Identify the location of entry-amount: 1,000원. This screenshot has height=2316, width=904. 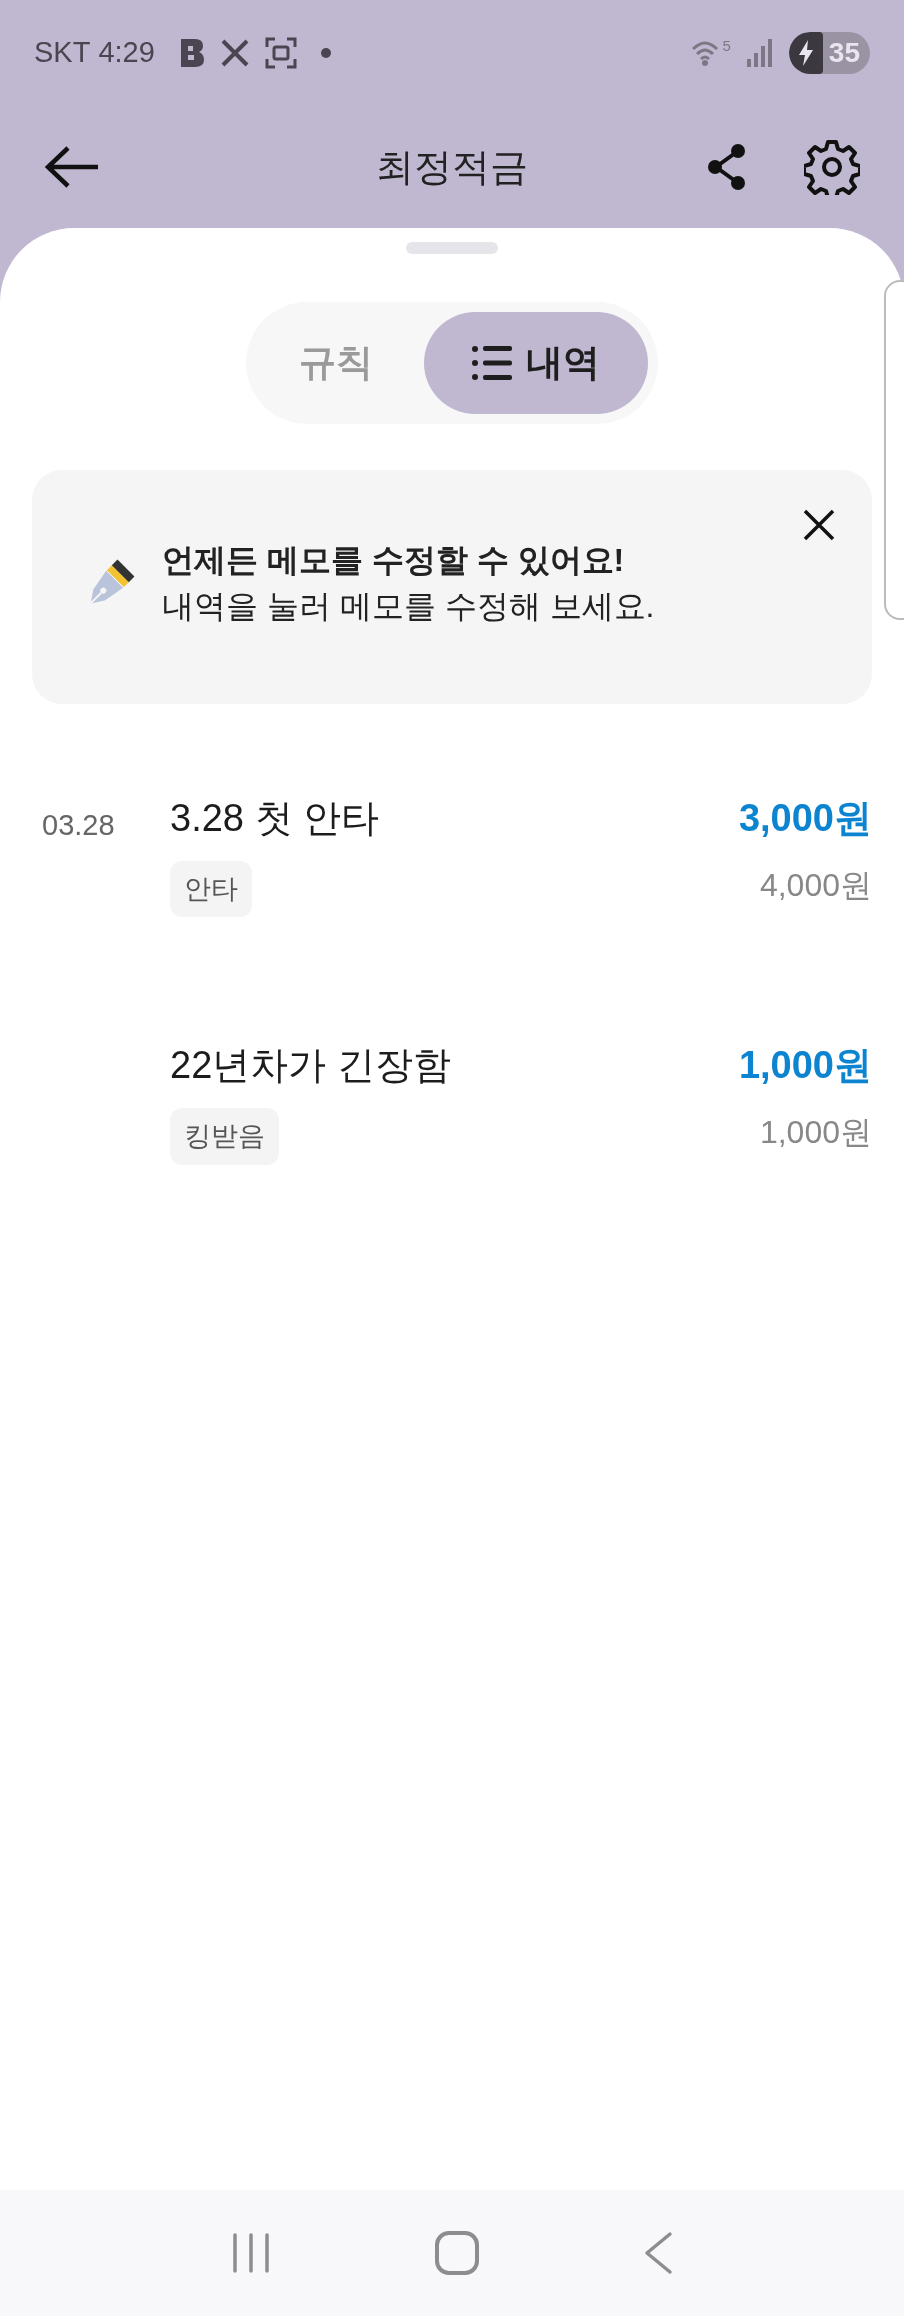
(805, 1066).